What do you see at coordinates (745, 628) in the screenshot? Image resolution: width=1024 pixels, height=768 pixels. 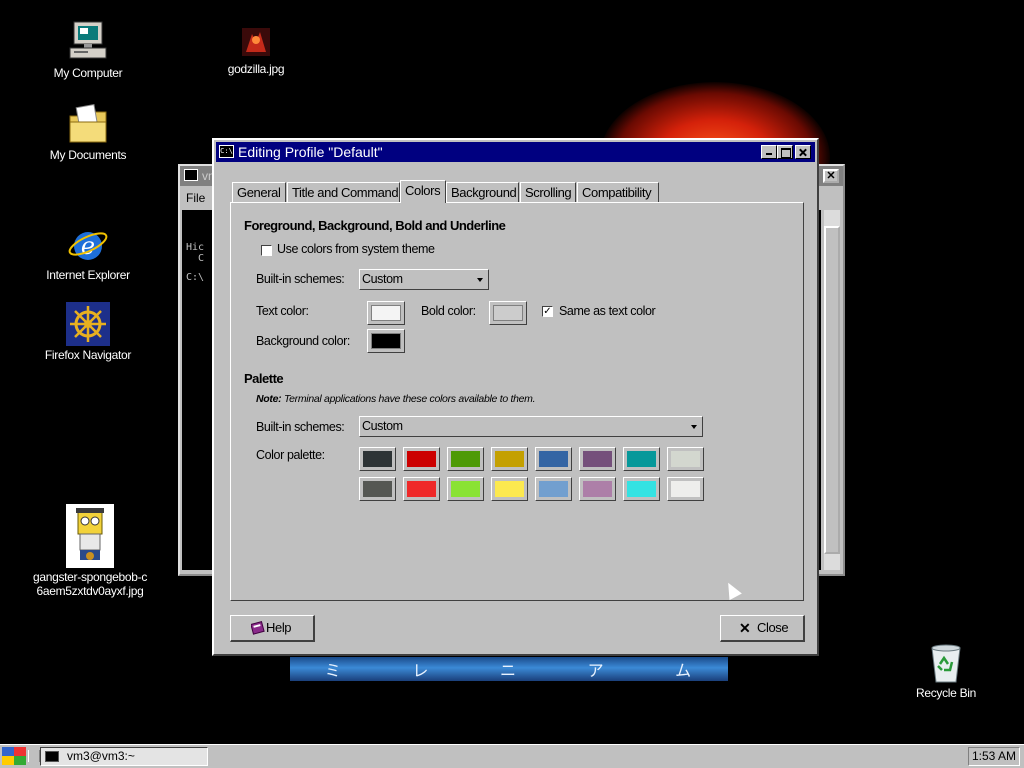 I see `close-x-icon: ✕` at bounding box center [745, 628].